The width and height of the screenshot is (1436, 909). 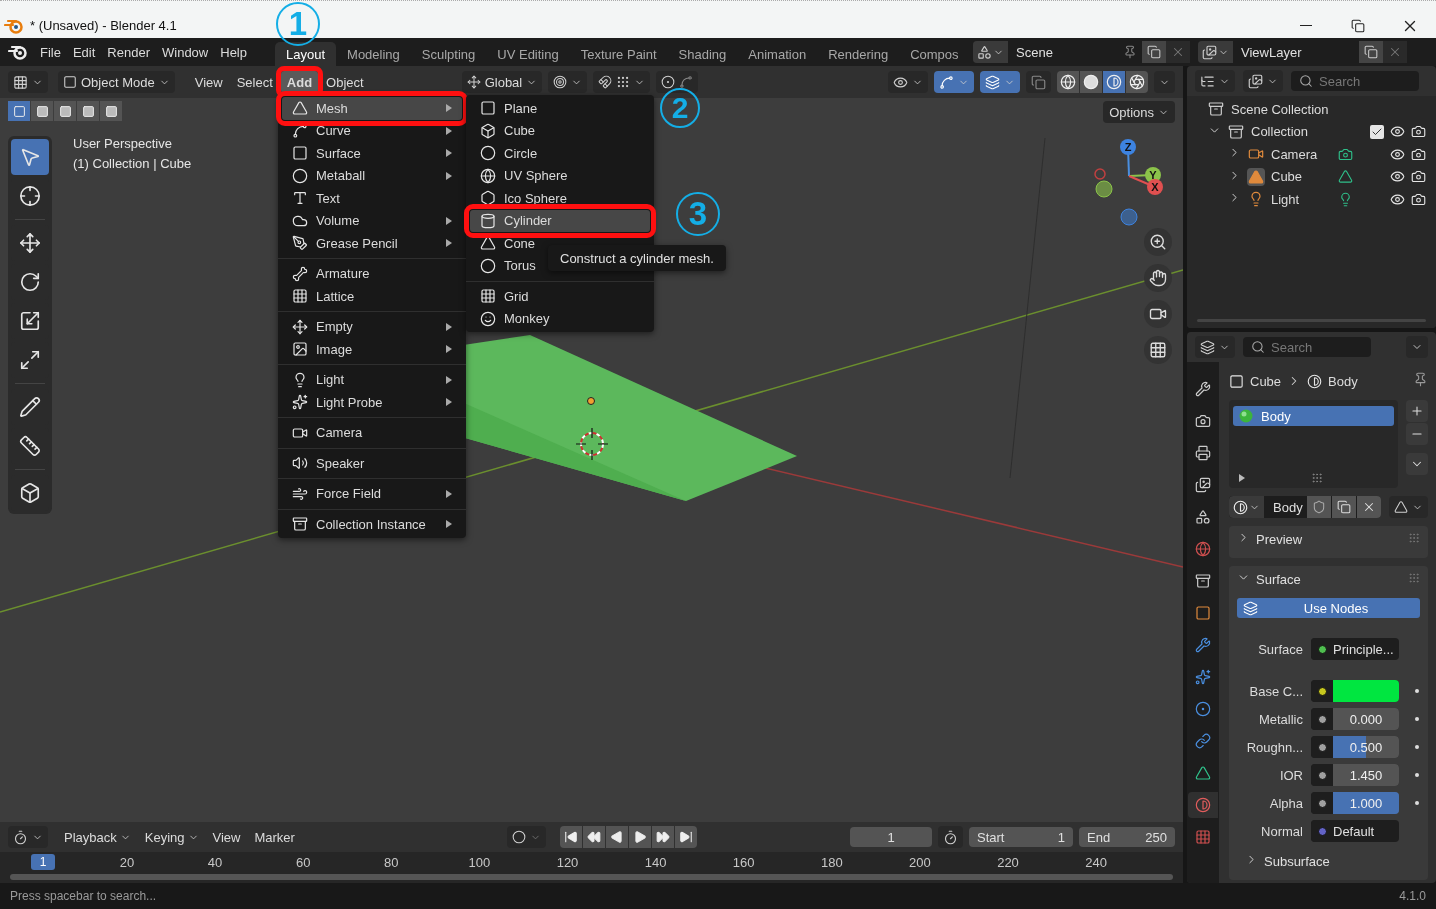 What do you see at coordinates (831, 862) in the screenshot?
I see `frame-number: 180` at bounding box center [831, 862].